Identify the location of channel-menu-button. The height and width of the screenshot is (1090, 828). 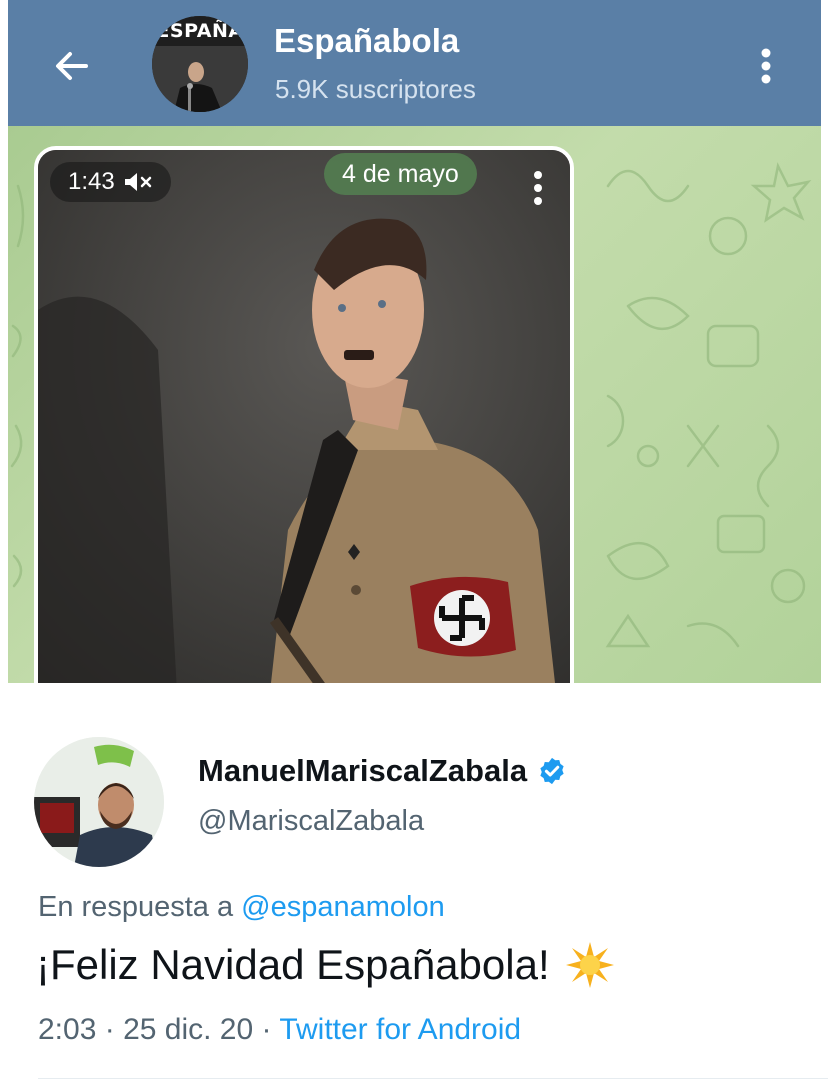
(766, 66).